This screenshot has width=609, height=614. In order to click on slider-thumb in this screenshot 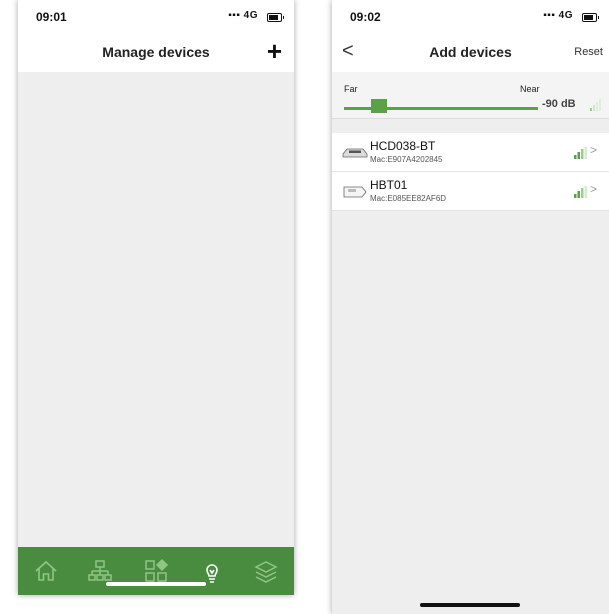, I will do `click(379, 106)`.